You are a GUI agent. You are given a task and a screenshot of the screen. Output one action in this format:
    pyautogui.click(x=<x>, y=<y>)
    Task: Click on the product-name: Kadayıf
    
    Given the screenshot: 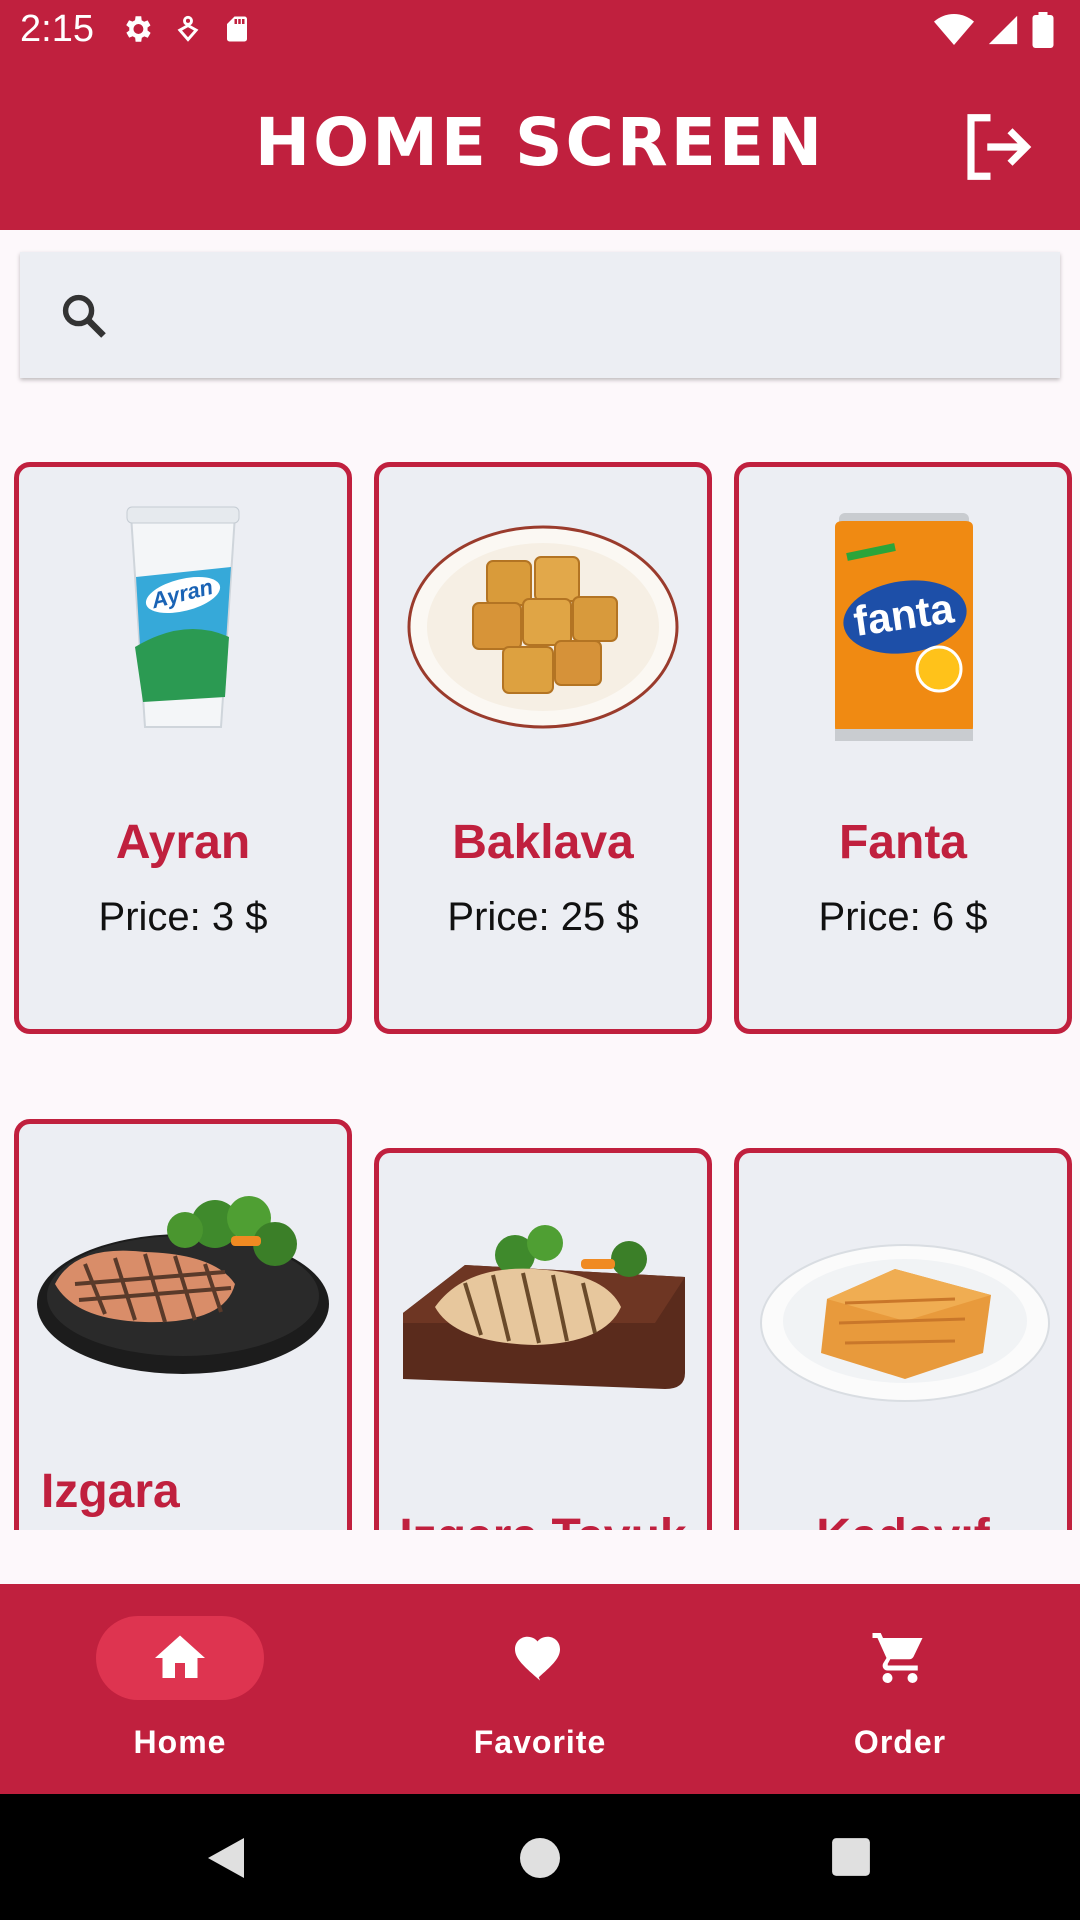 What is the action you would take?
    pyautogui.click(x=903, y=1519)
    